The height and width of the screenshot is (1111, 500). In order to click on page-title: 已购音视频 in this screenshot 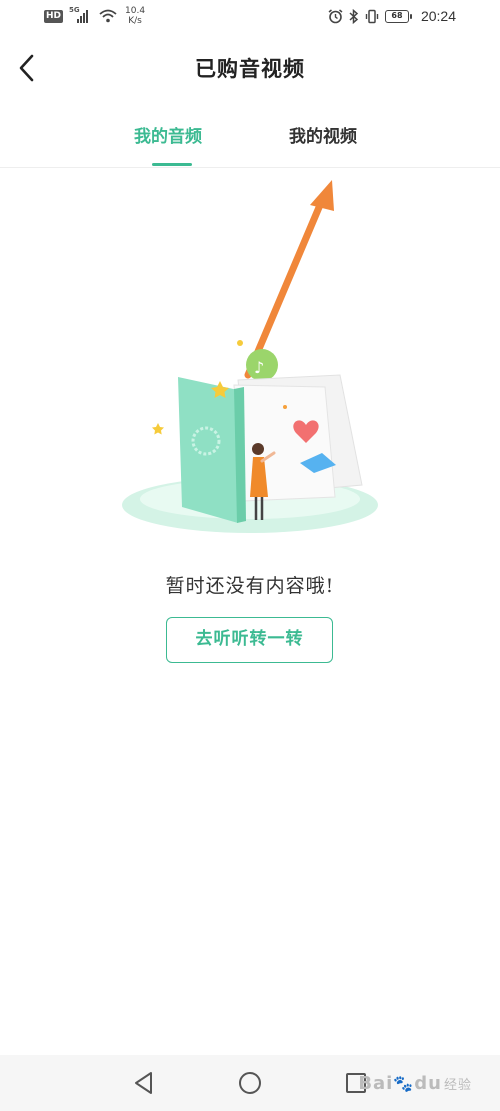, I will do `click(250, 68)`.